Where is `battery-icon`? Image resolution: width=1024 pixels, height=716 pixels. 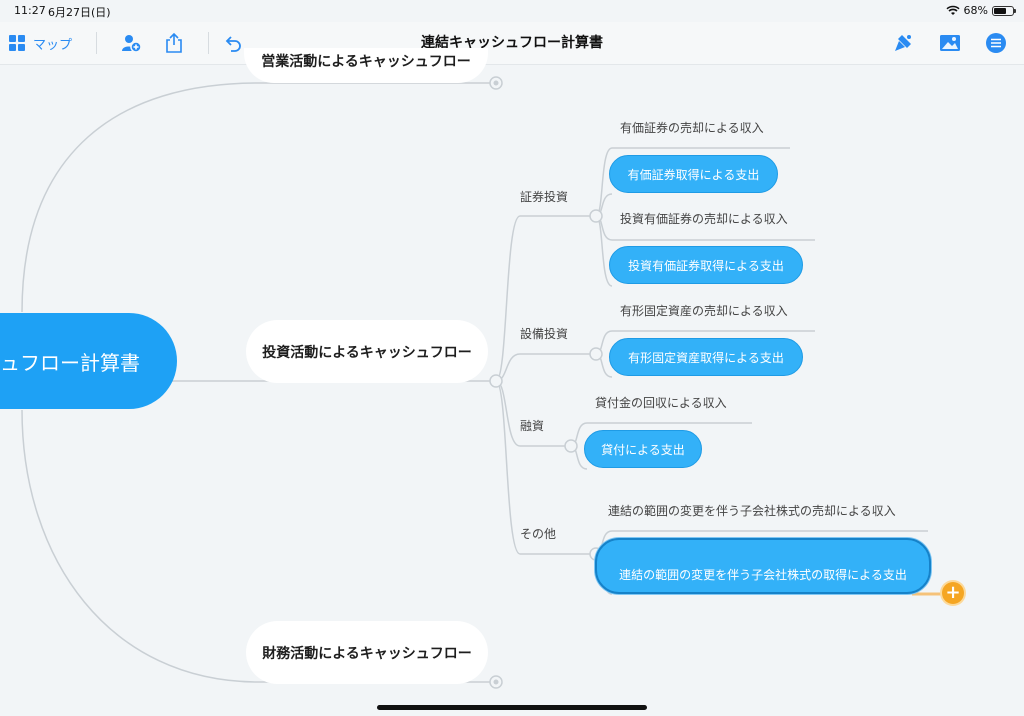
battery-icon is located at coordinates (1004, 10).